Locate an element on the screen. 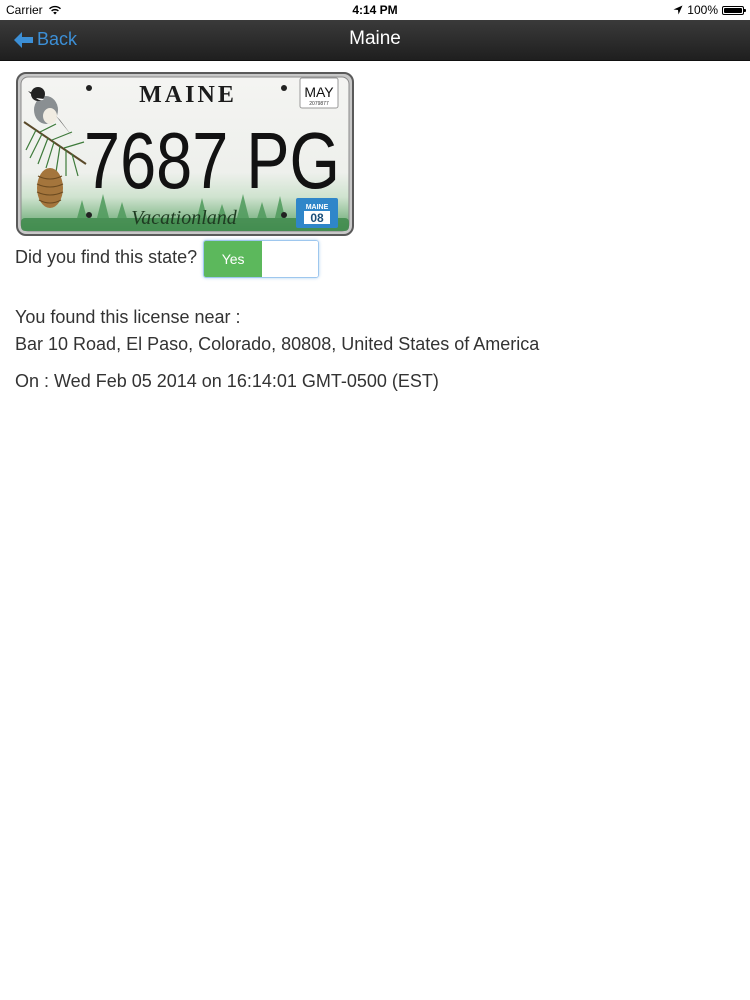 The height and width of the screenshot is (1000, 750). plate-number: 7687 PG is located at coordinates (212, 160).